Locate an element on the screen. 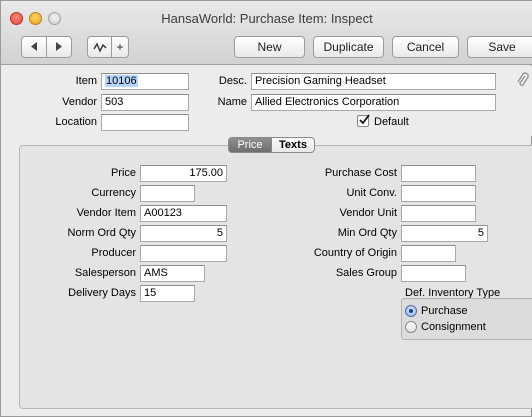 This screenshot has height=417, width=532. default-label: Default is located at coordinates (391, 122).